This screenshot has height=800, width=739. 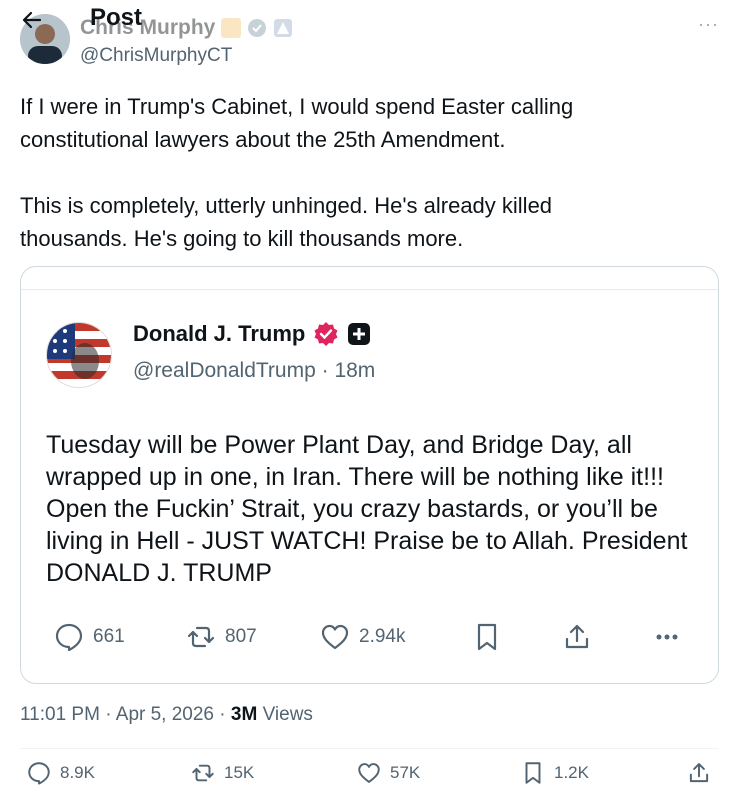 I want to click on quoted-more-button, so click(x=667, y=637).